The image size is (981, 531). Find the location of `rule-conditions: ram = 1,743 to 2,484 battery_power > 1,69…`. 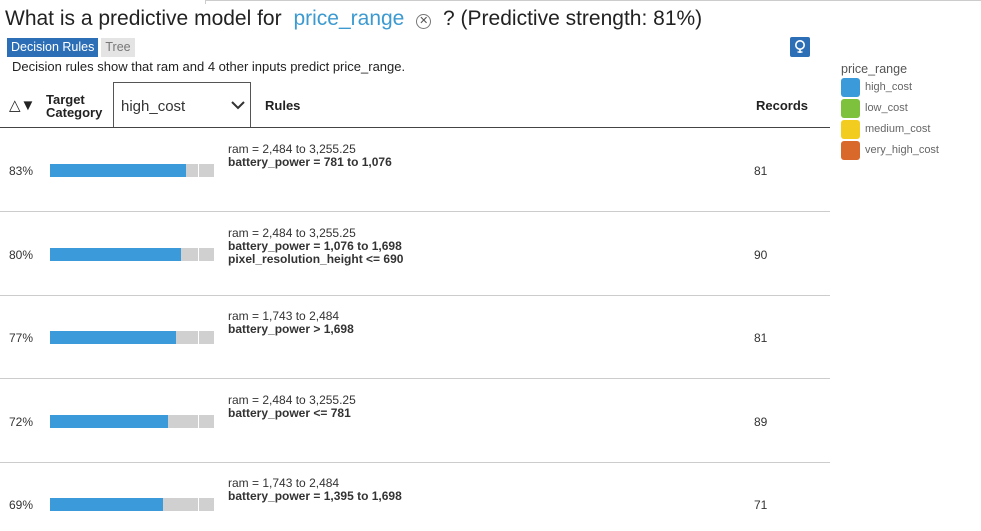

rule-conditions: ram = 1,743 to 2,484 battery_power > 1,69… is located at coordinates (291, 323).